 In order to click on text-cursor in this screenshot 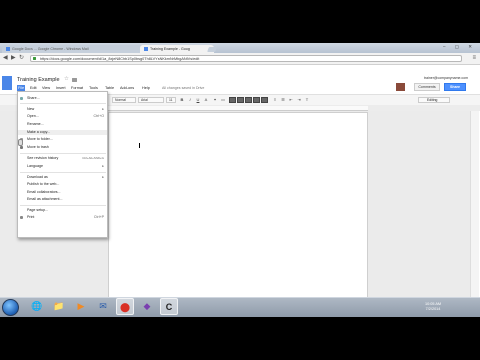, I will do `click(139, 145)`.